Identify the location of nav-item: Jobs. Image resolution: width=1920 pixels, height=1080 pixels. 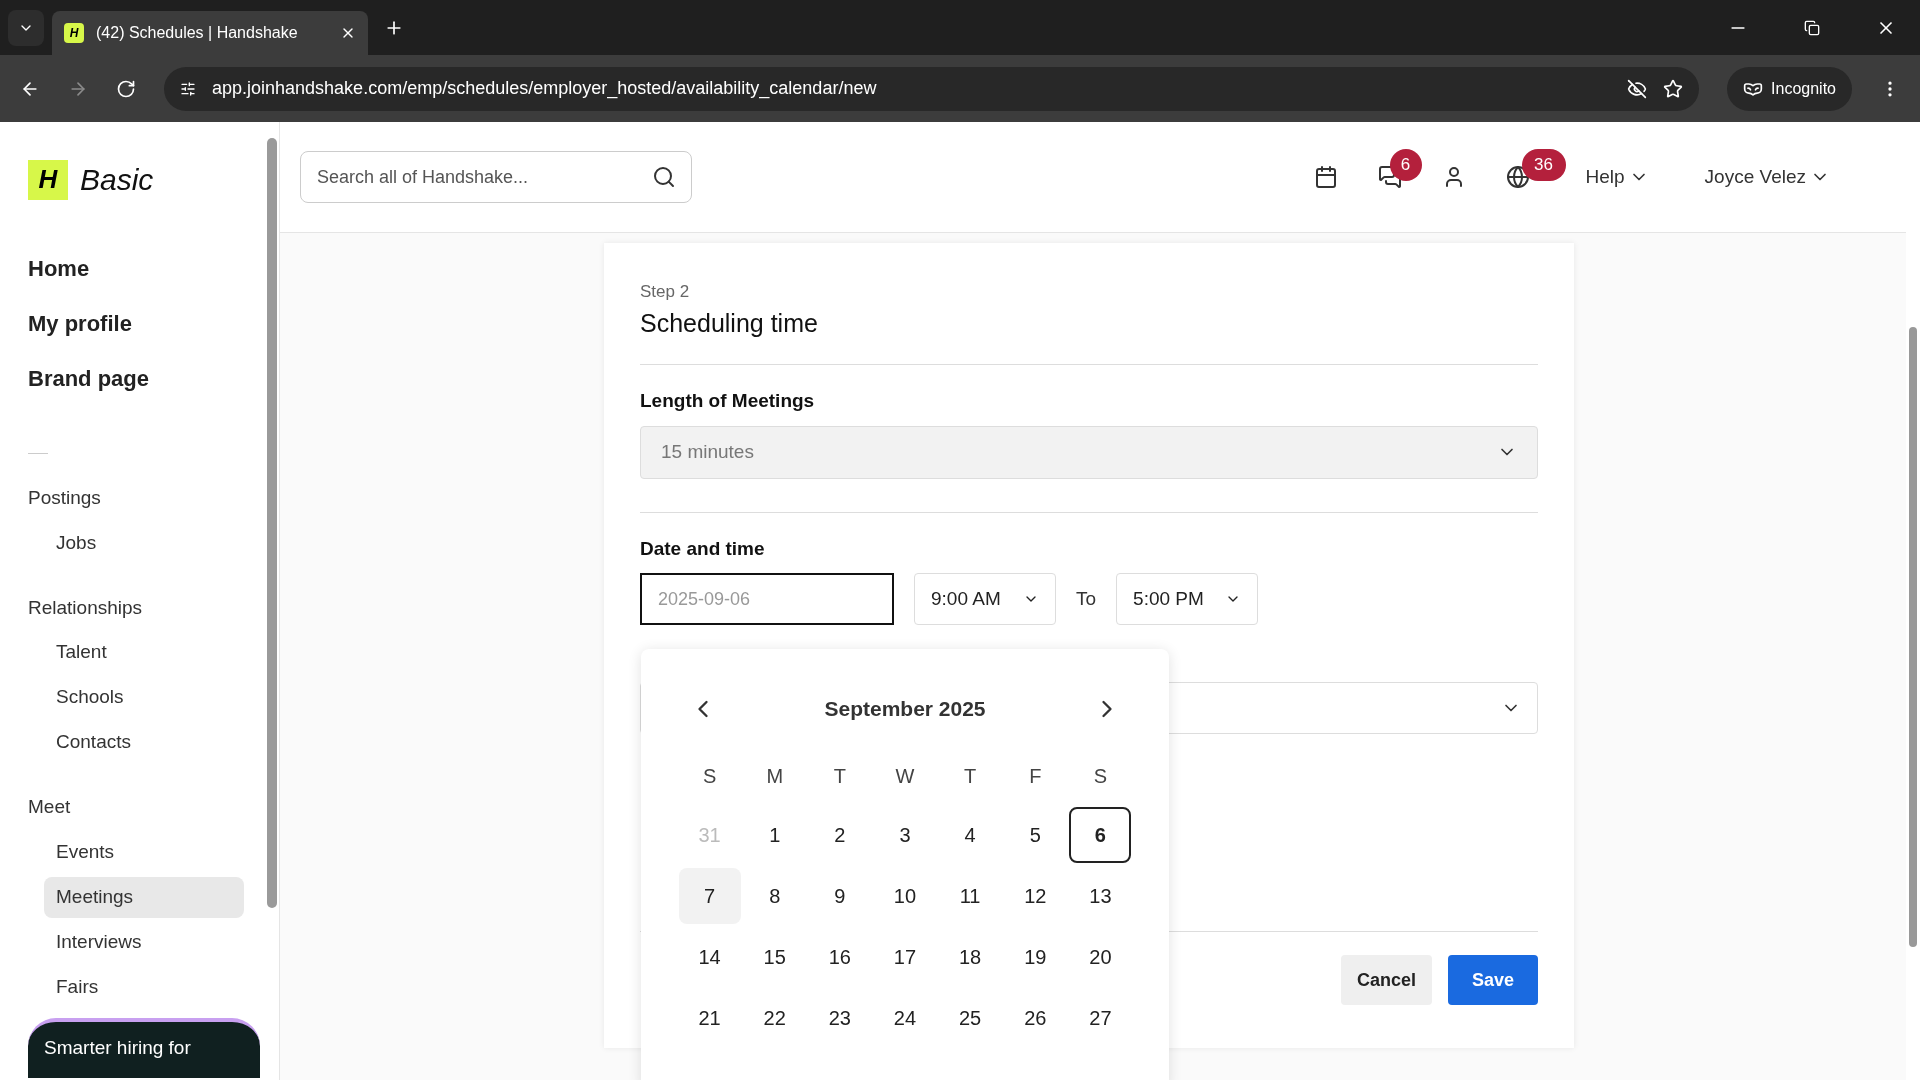
(144, 543).